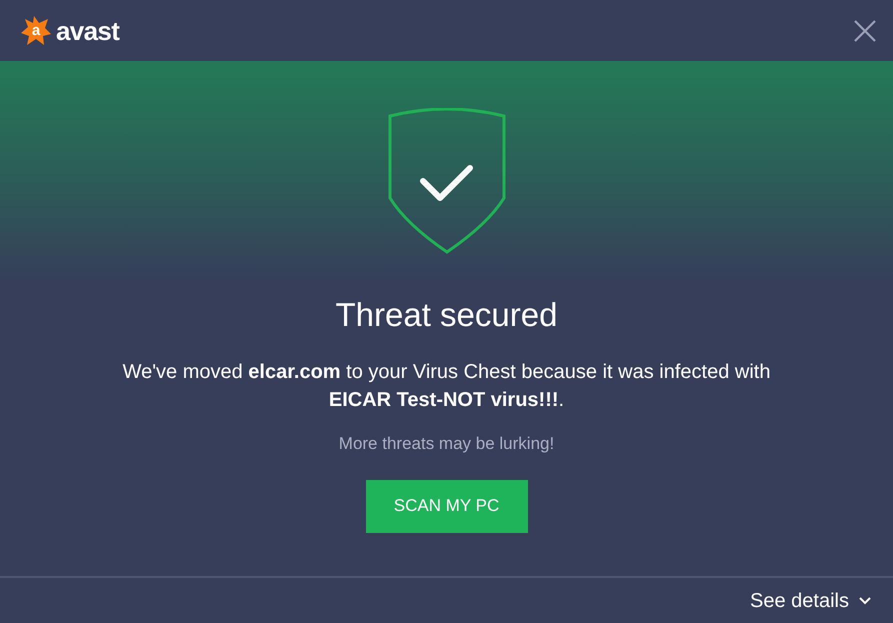 The image size is (893, 623). What do you see at coordinates (446, 386) in the screenshot?
I see `threat-message: We've moved elcar.com to your Virus Chest because it was infected with EICAR Test-NOT virus!!!.` at bounding box center [446, 386].